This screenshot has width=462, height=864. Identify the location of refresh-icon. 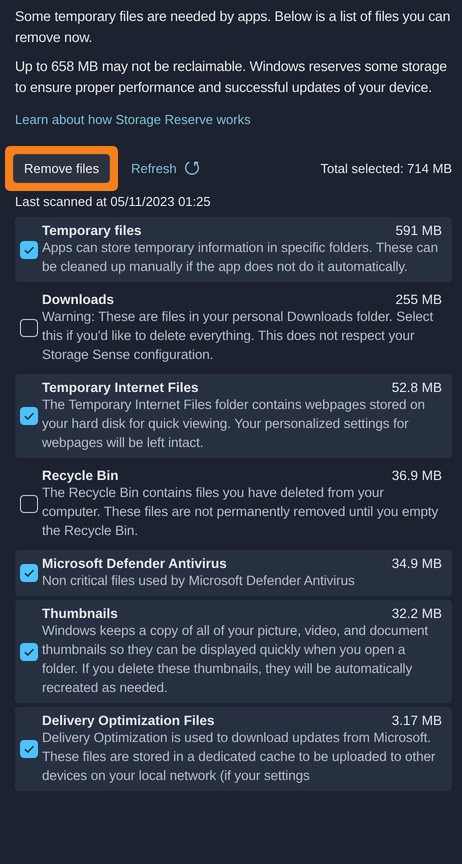
(191, 168).